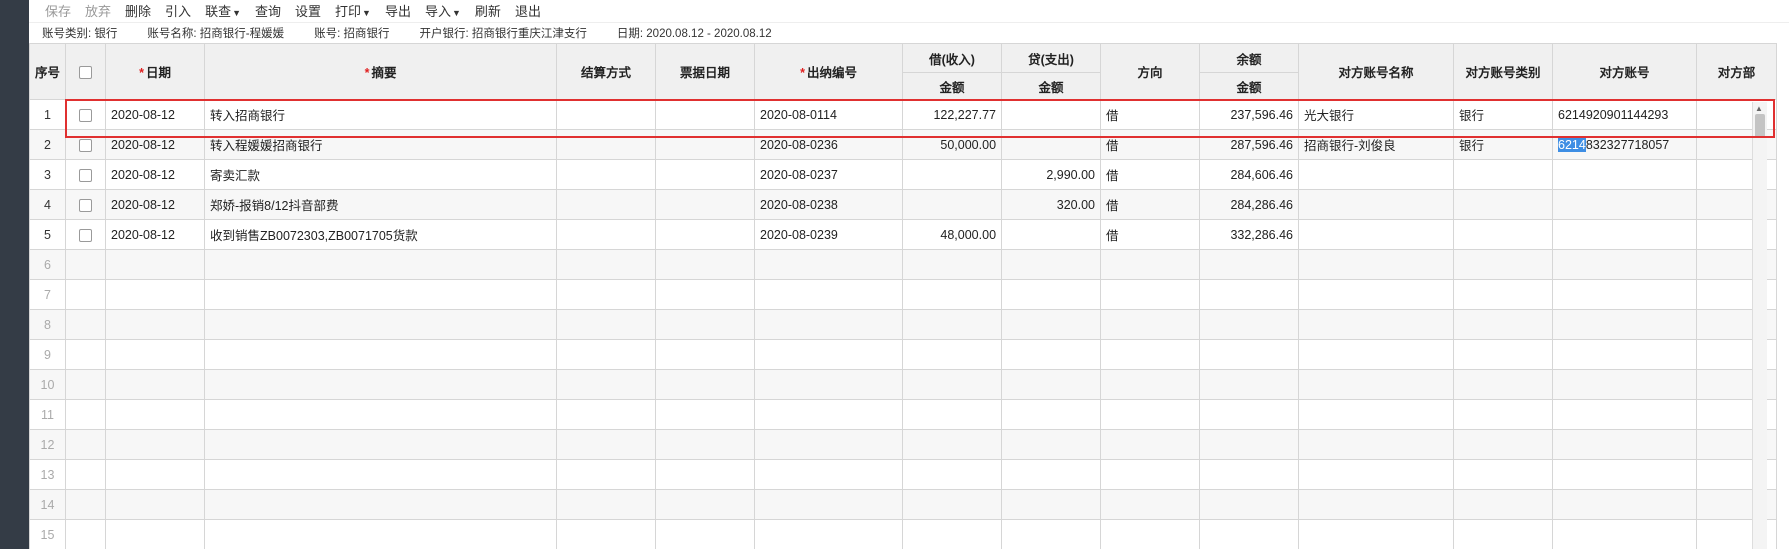 The width and height of the screenshot is (1789, 549). I want to click on col-header-cp-dept: 对方部, so click(1737, 71).